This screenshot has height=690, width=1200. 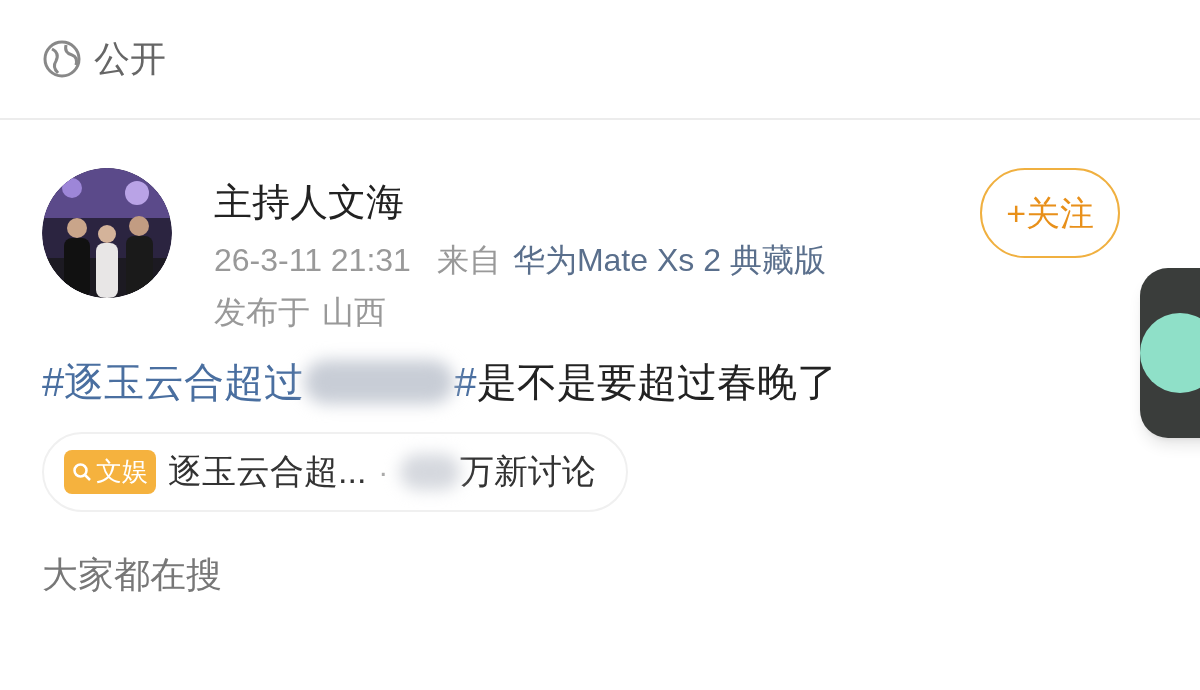 I want to click on redaction-blur, so click(x=430, y=471).